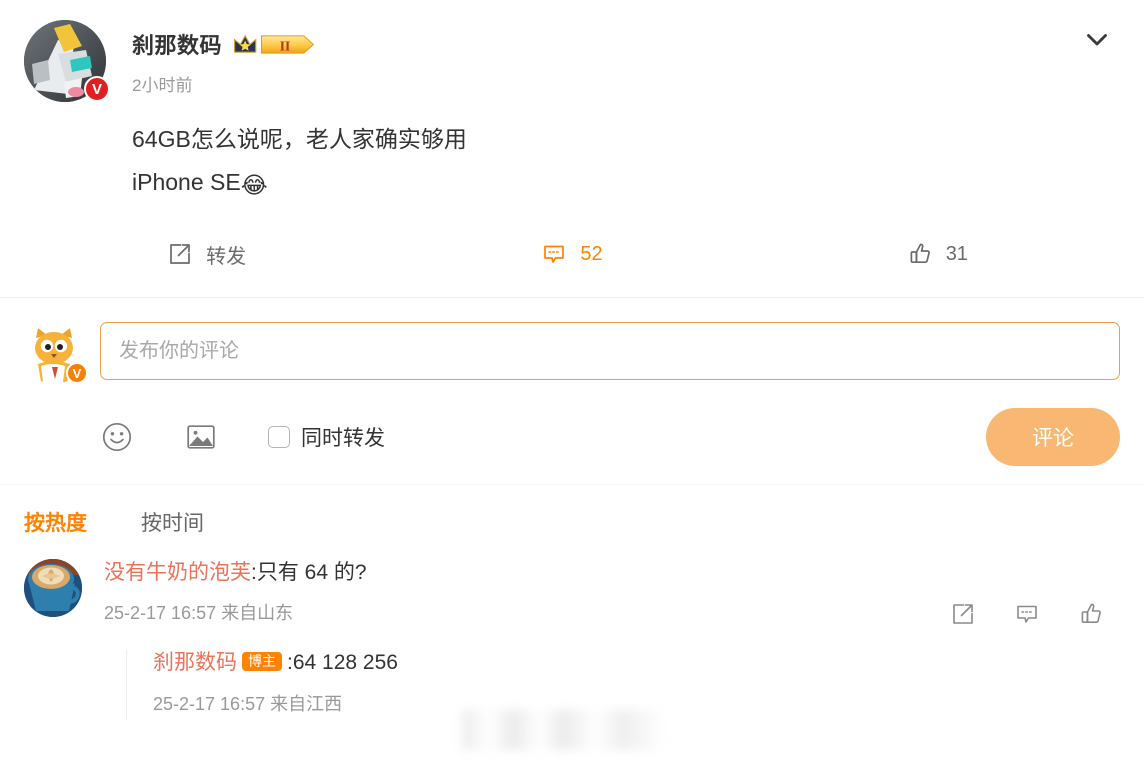 This screenshot has height=766, width=1144. What do you see at coordinates (177, 44) in the screenshot?
I see `author-name: 刹那数码` at bounding box center [177, 44].